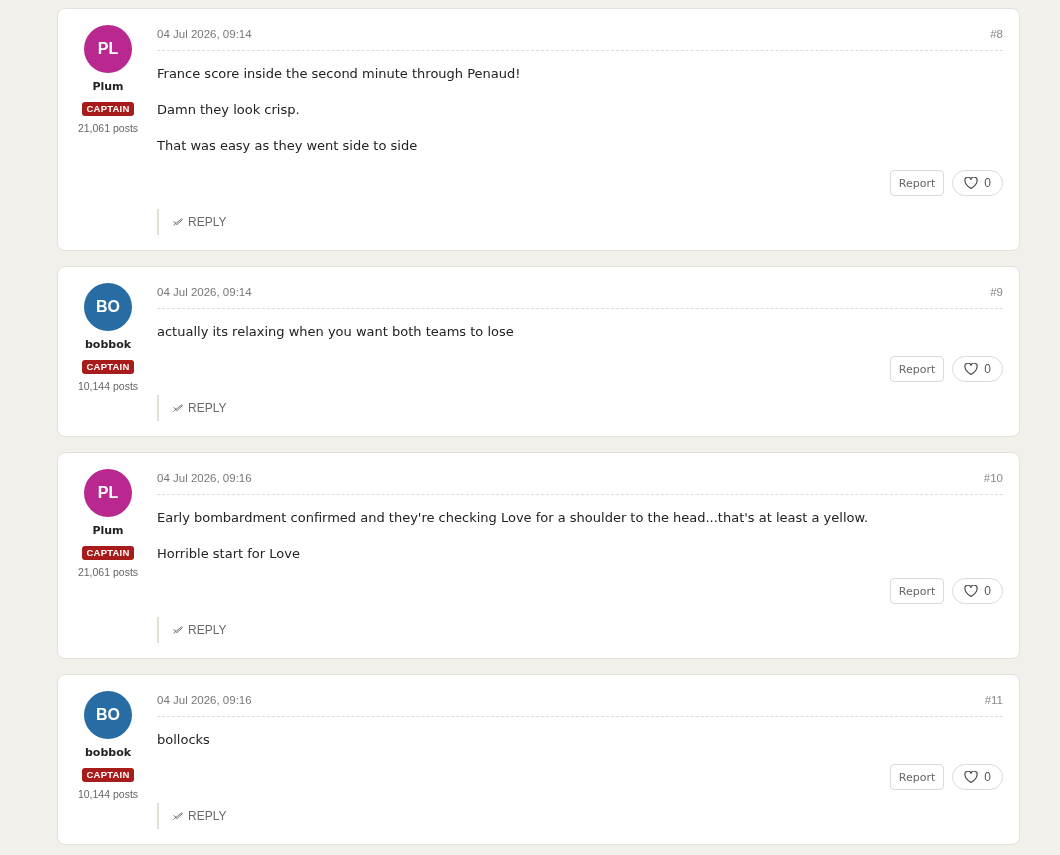  What do you see at coordinates (339, 74) in the screenshot?
I see `post-text: France score inside the second minute through Penaud!` at bounding box center [339, 74].